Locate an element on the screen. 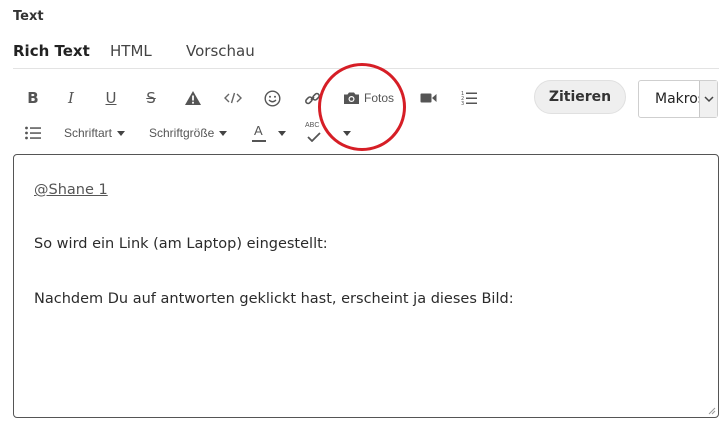  macro-select: Makros is located at coordinates (678, 99).